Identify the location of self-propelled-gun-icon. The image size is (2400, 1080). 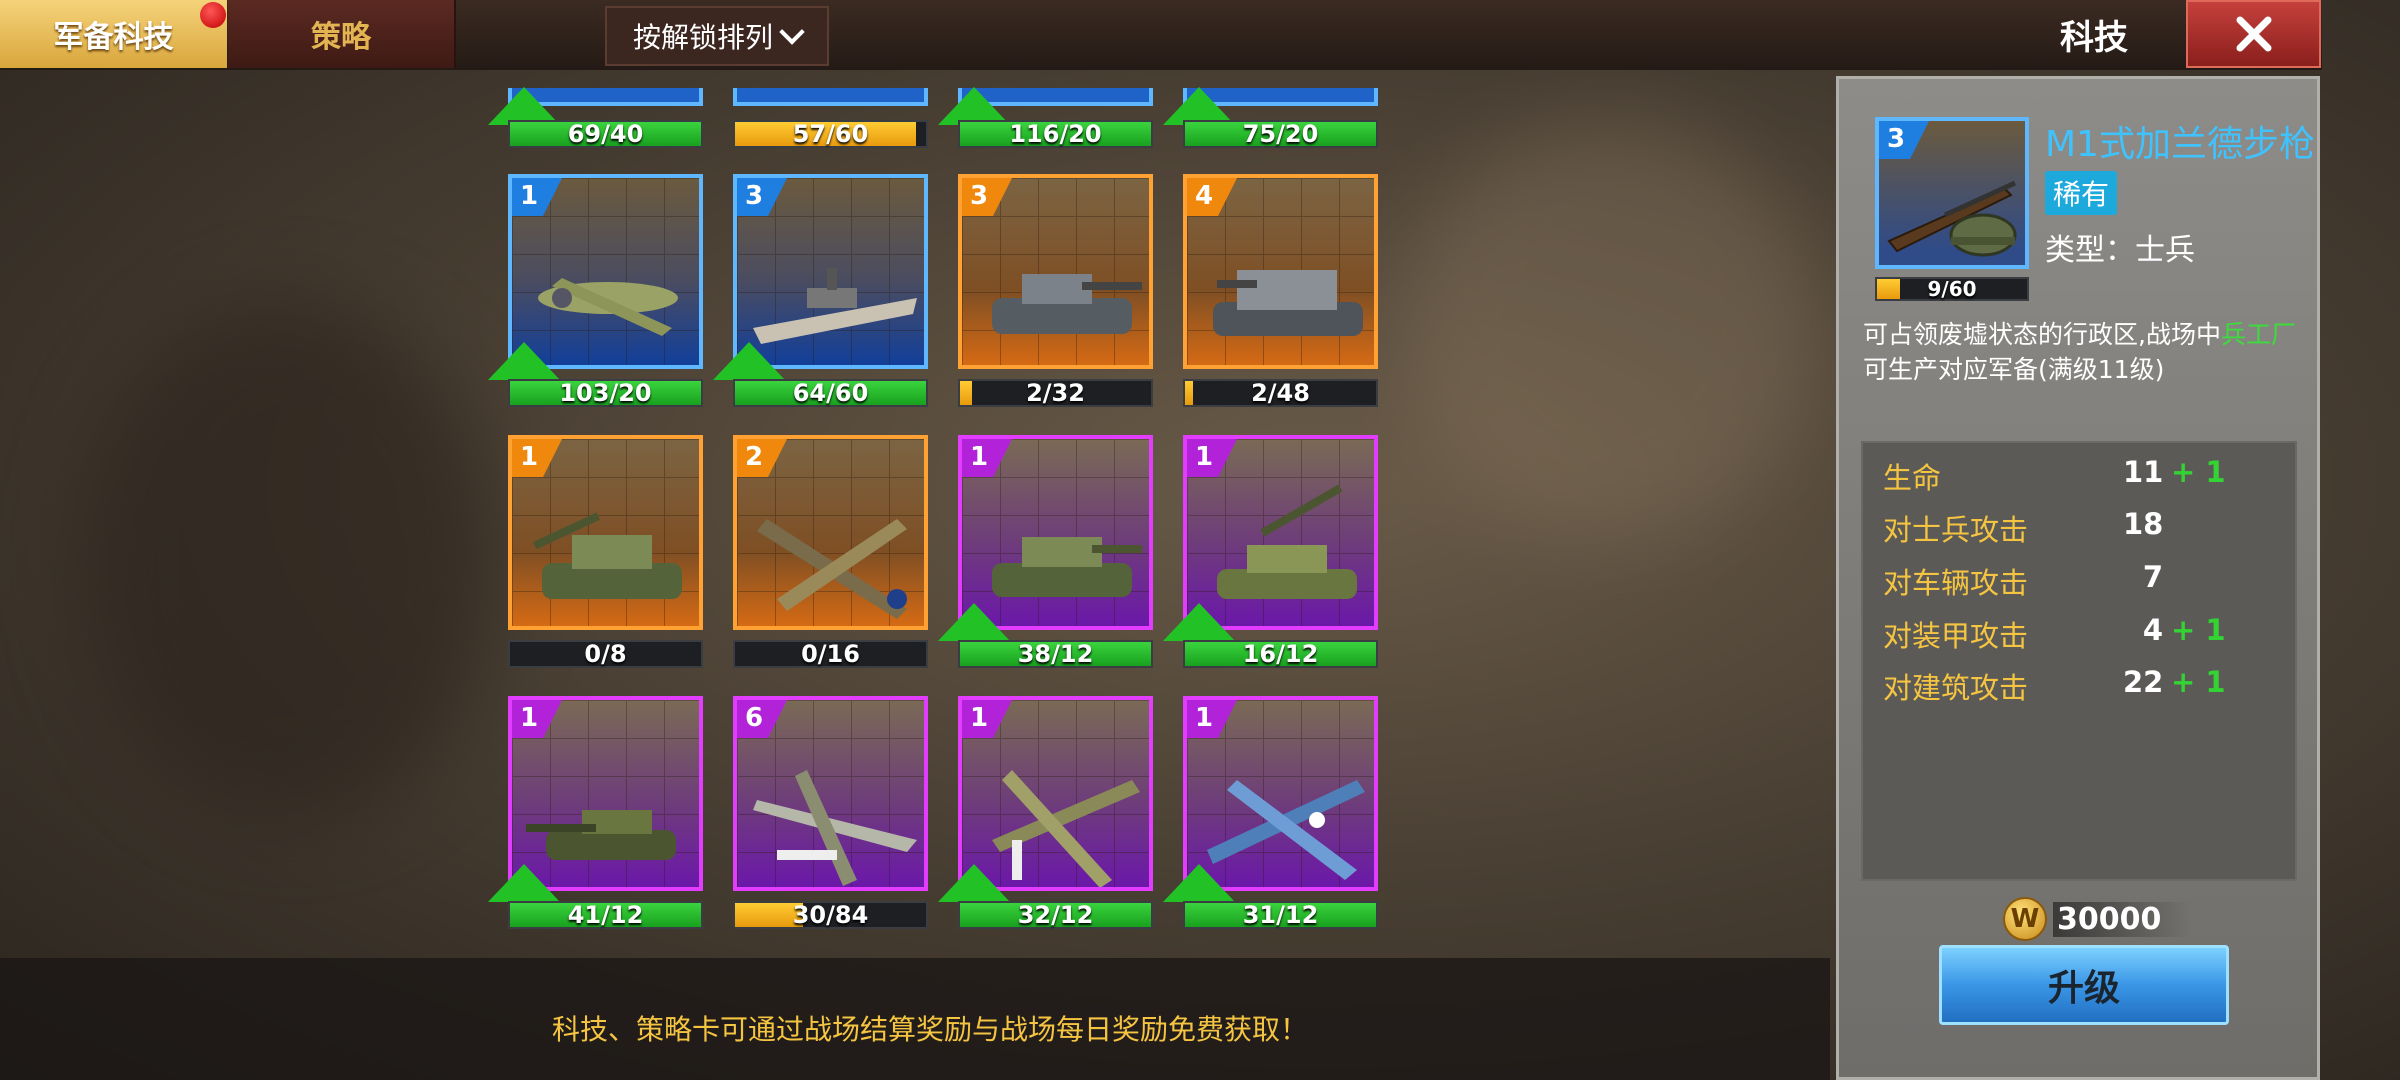
(607, 555).